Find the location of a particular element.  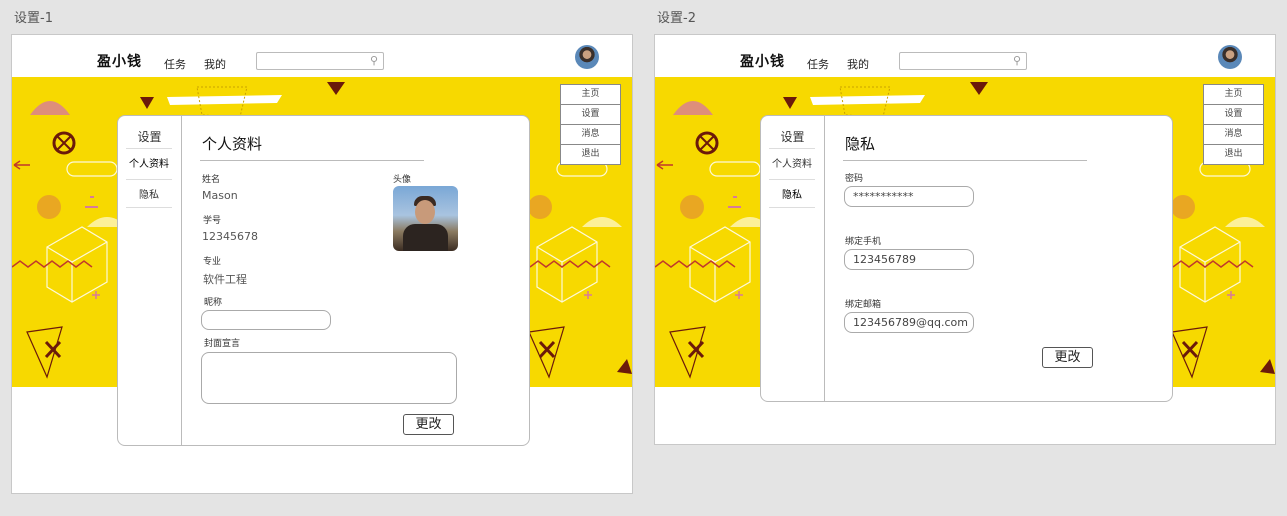

page-title: 隐私 is located at coordinates (860, 144).